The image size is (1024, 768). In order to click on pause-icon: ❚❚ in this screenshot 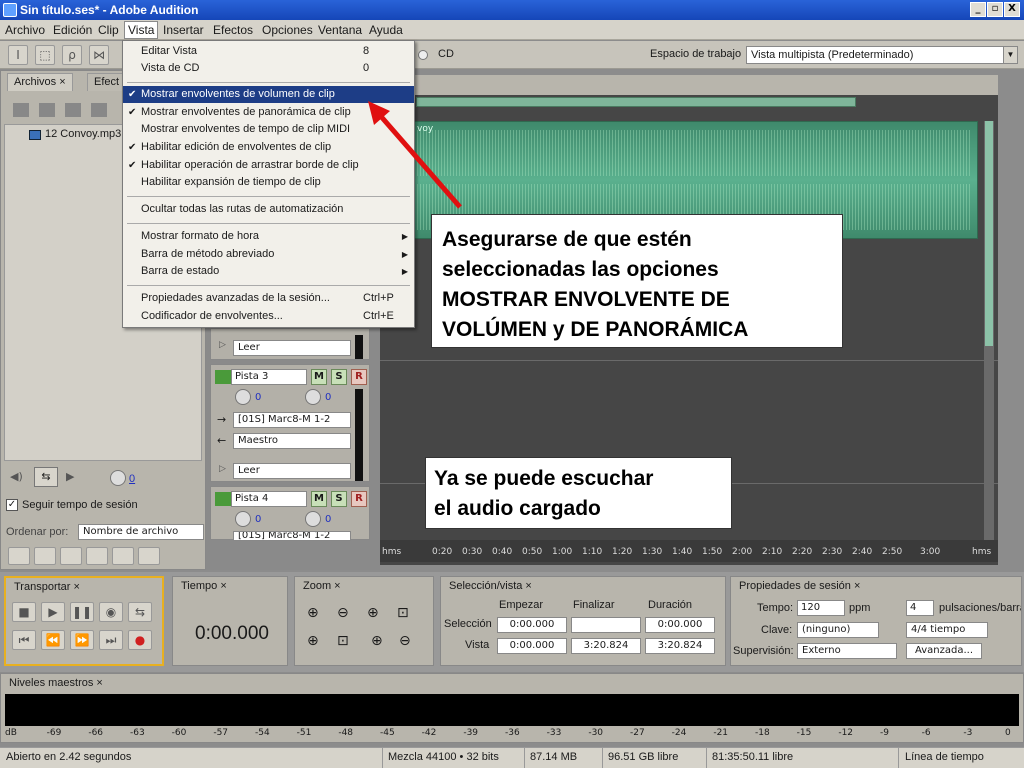, I will do `click(82, 612)`.